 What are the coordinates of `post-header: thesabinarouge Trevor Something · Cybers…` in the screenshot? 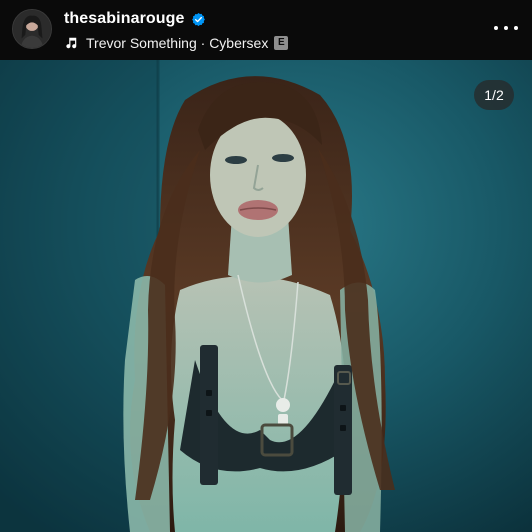 It's located at (266, 30).